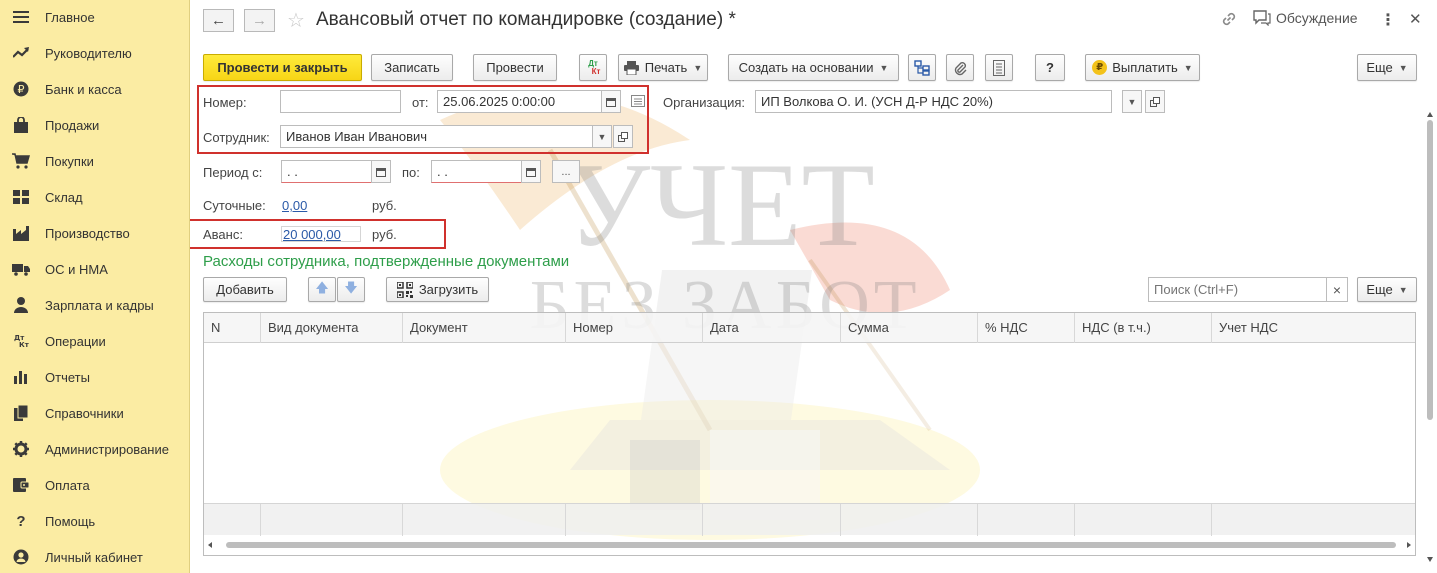 The height and width of the screenshot is (573, 1437). I want to click on sidebar-item-label: ОС и НМА, so click(76, 269).